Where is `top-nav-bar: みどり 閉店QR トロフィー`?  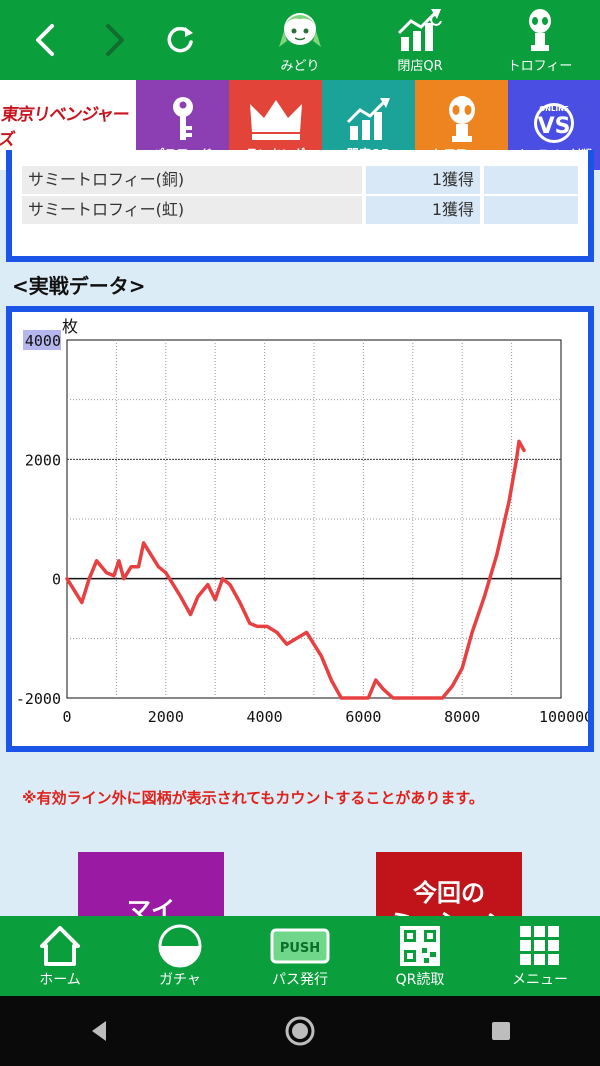 top-nav-bar: みどり 閉店QR トロフィー is located at coordinates (300, 40).